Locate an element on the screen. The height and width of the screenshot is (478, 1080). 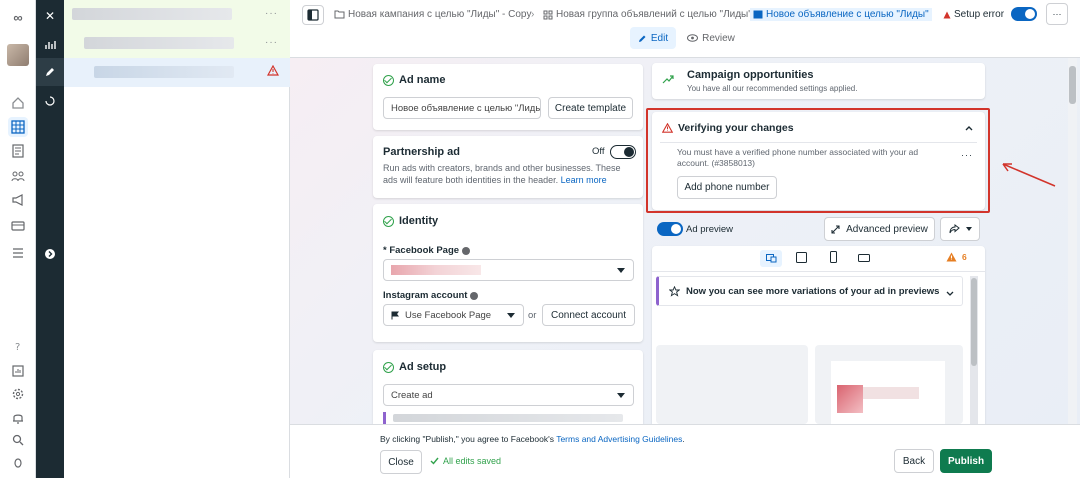
ad-preview-toggle is located at coordinates (670, 229).